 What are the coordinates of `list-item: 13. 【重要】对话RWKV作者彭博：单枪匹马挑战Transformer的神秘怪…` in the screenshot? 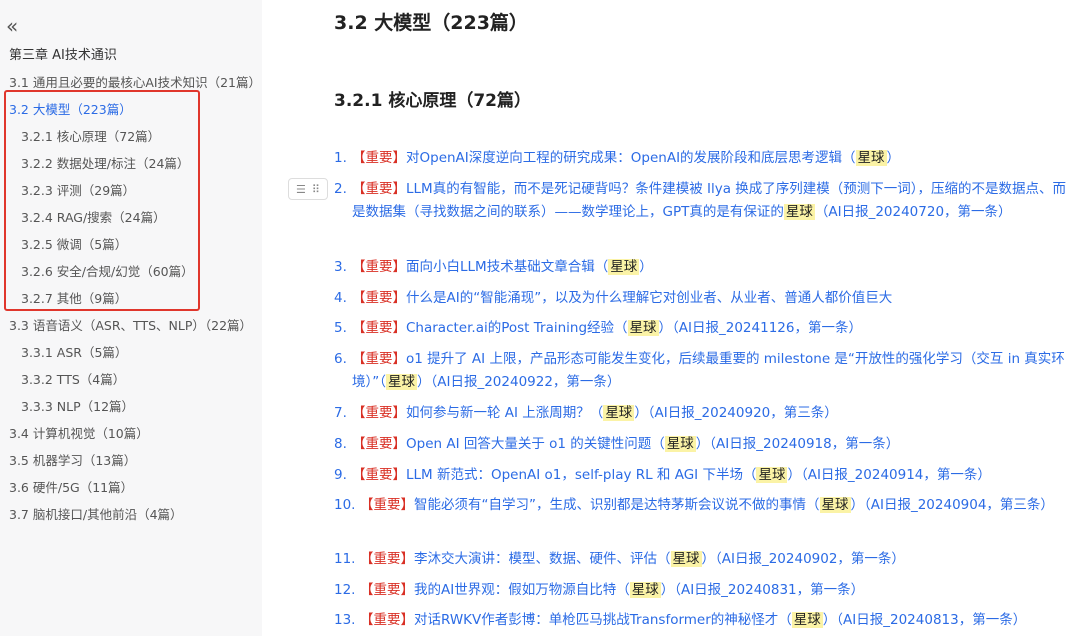 It's located at (702, 620).